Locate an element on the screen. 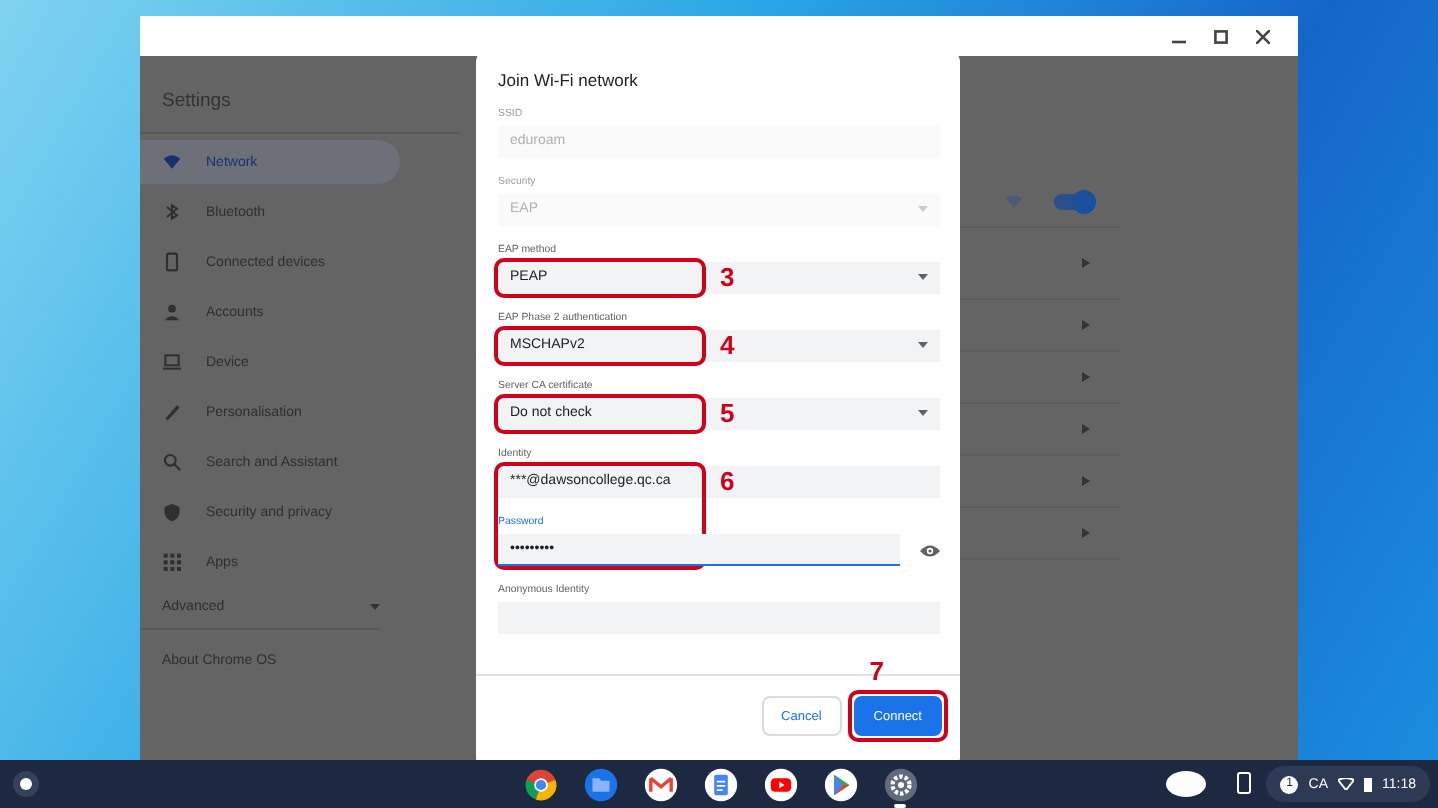  close-icon is located at coordinates (1263, 36).